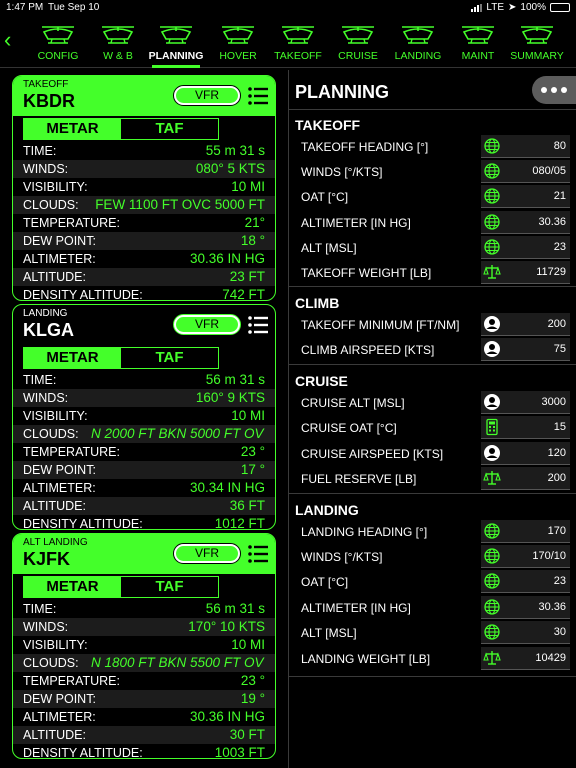  What do you see at coordinates (144, 96) in the screenshot?
I see `card-header: TAKEOFF KBDR VFR` at bounding box center [144, 96].